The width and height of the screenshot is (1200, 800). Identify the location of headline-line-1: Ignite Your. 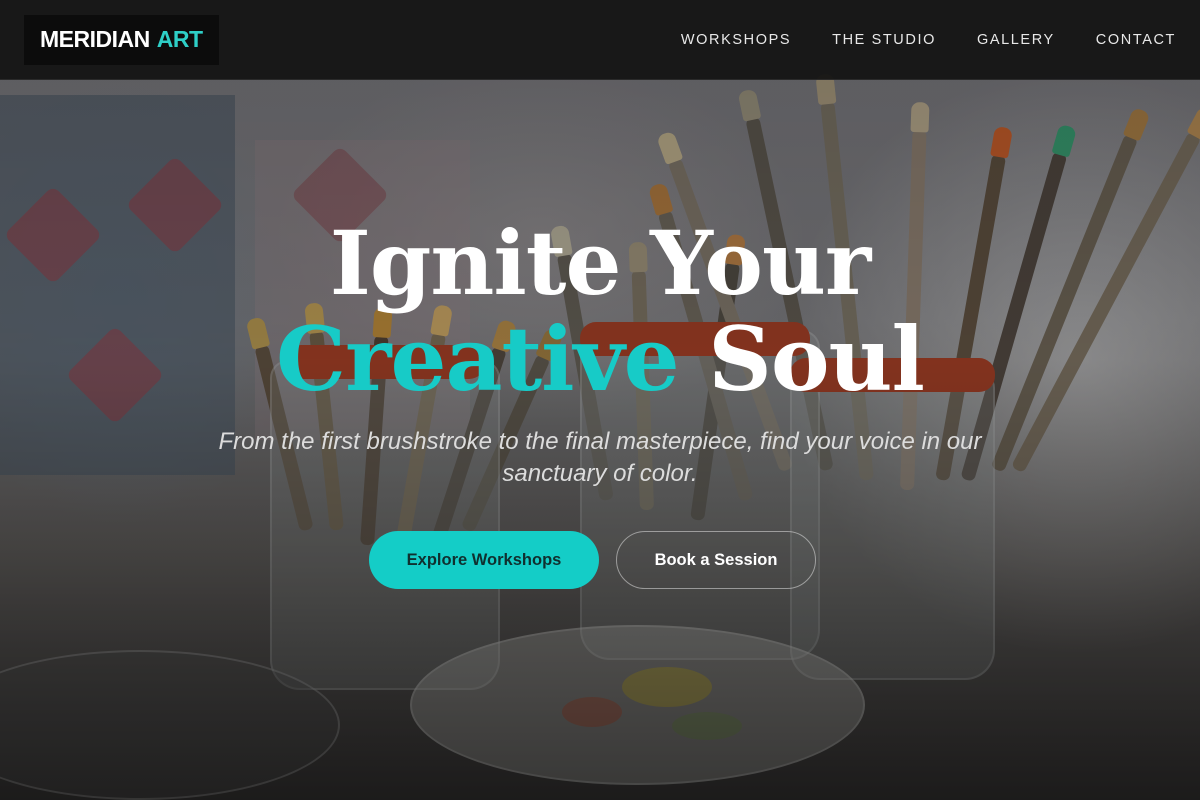
(600, 263).